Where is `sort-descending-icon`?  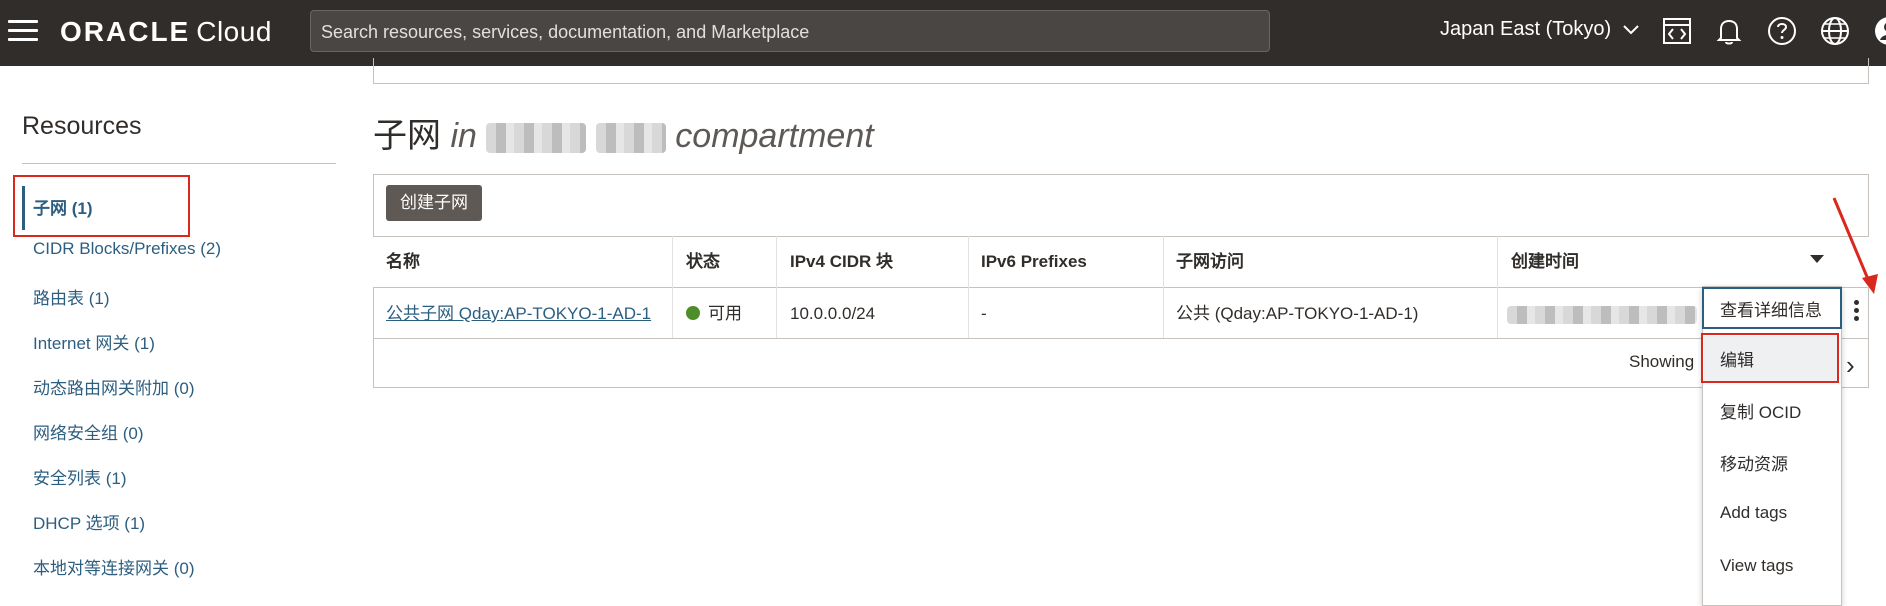 sort-descending-icon is located at coordinates (1817, 259).